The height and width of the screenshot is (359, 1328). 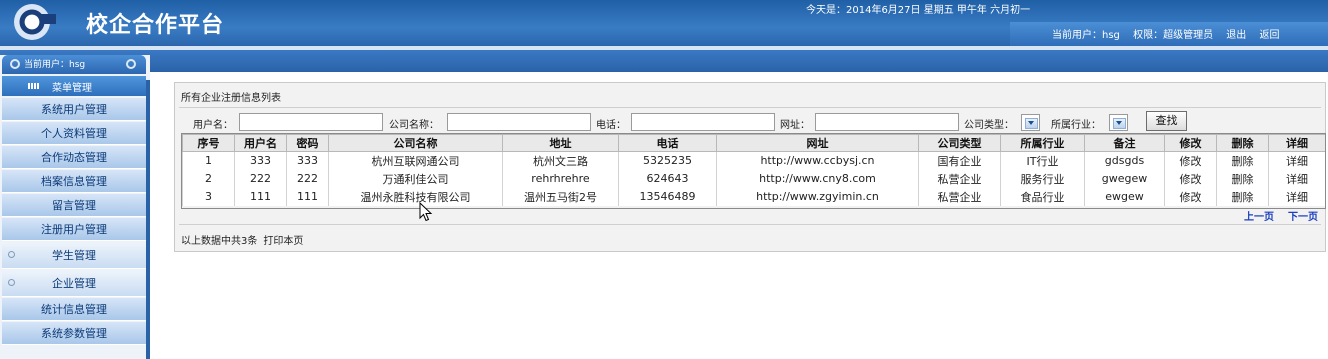 What do you see at coordinates (1124, 178) in the screenshot?
I see `cell-remark: gwegew` at bounding box center [1124, 178].